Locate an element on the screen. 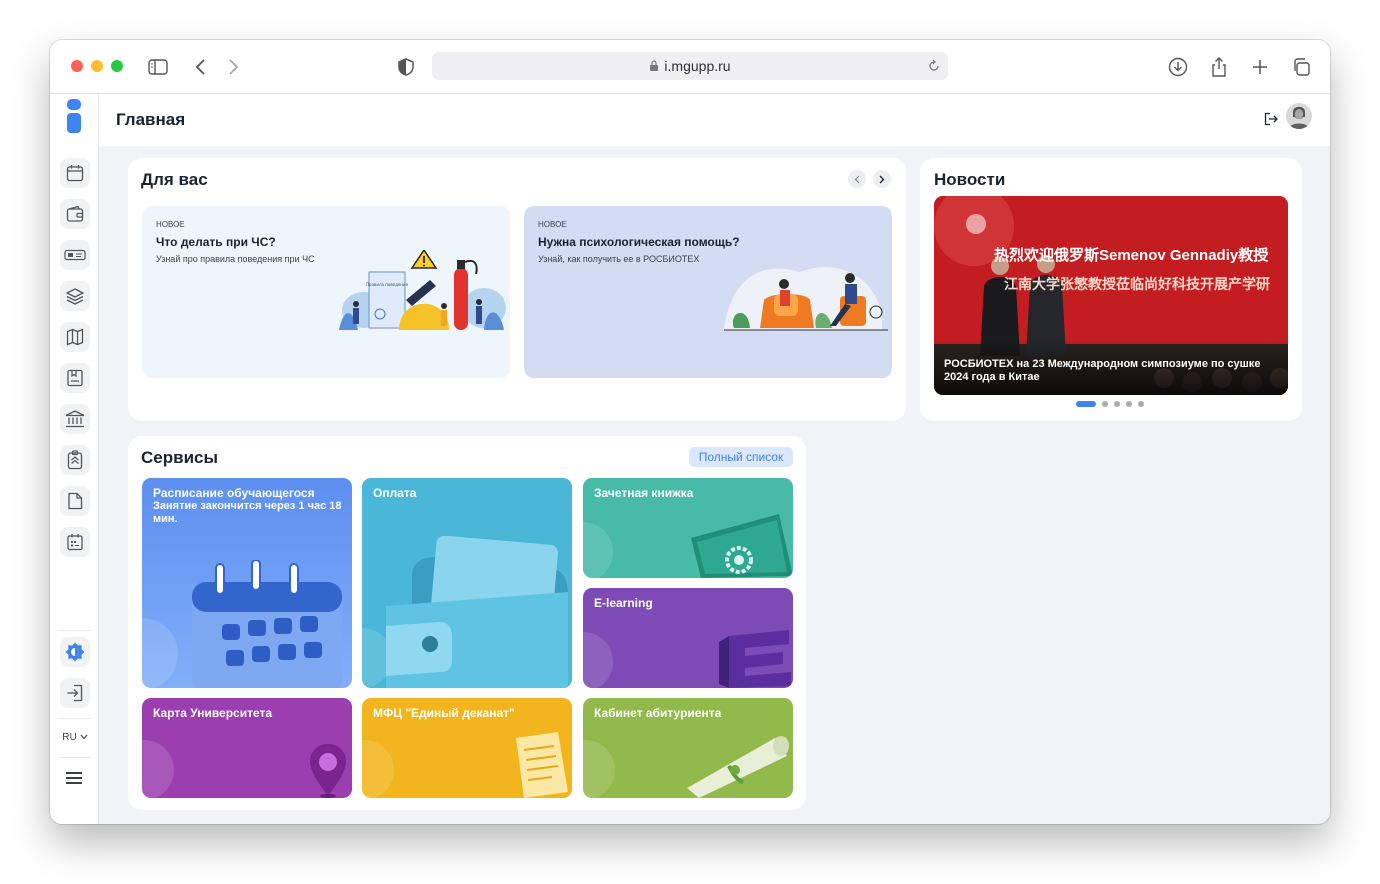 This screenshot has height=884, width=1380. shield-icon is located at coordinates (406, 67).